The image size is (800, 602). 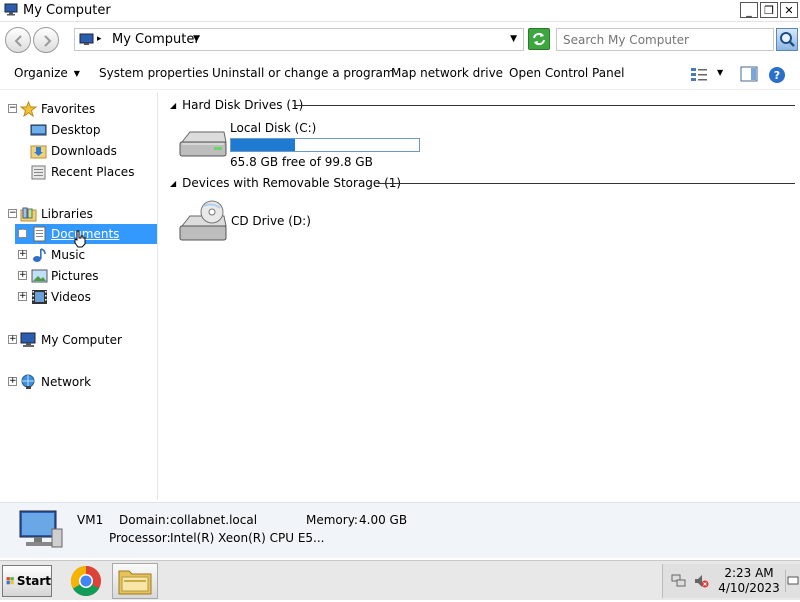 I want to click on help-button: ?, so click(x=777, y=76).